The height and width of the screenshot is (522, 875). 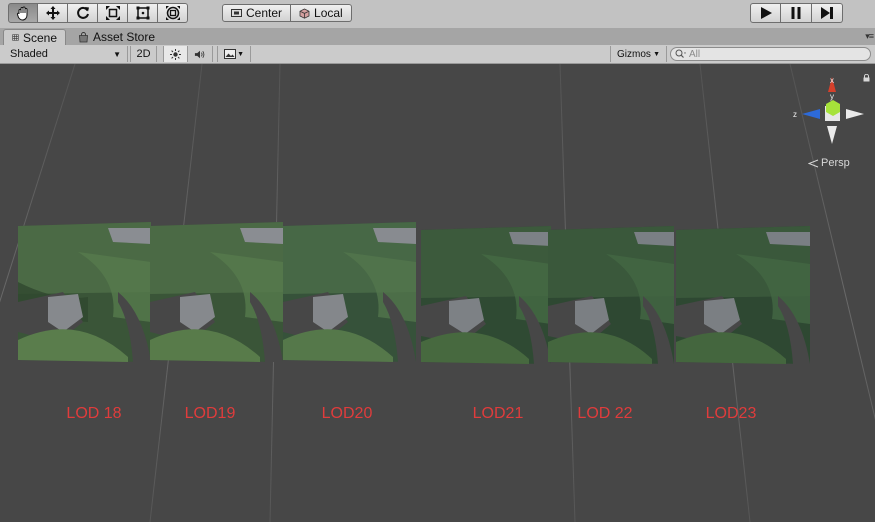 What do you see at coordinates (347, 413) in the screenshot?
I see `lod-label-20: LOD20` at bounding box center [347, 413].